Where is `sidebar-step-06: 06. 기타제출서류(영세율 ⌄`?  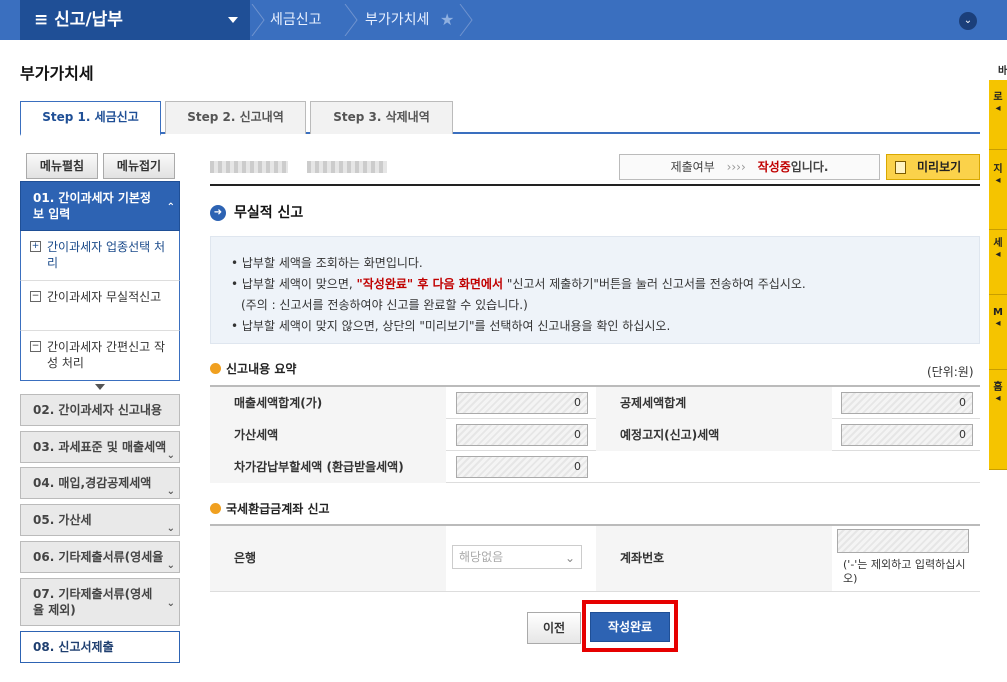
sidebar-step-06: 06. 기타제출서류(영세율 ⌄ is located at coordinates (100, 557).